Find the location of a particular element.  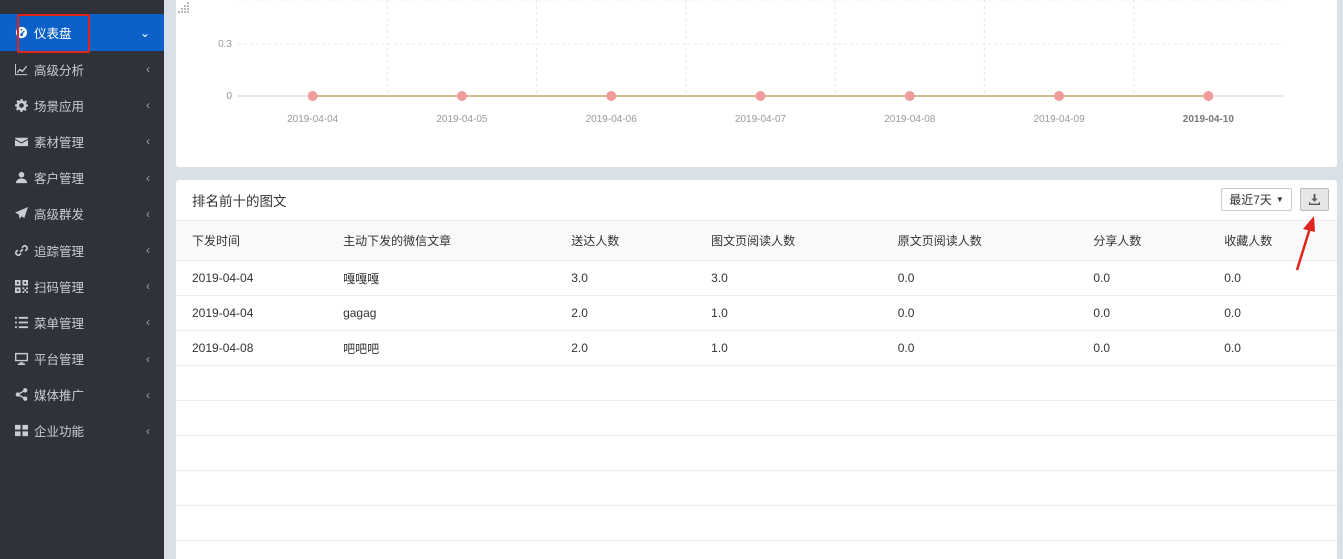

sidebar-item-desktop: 平台管理 ‹ is located at coordinates (82, 359).